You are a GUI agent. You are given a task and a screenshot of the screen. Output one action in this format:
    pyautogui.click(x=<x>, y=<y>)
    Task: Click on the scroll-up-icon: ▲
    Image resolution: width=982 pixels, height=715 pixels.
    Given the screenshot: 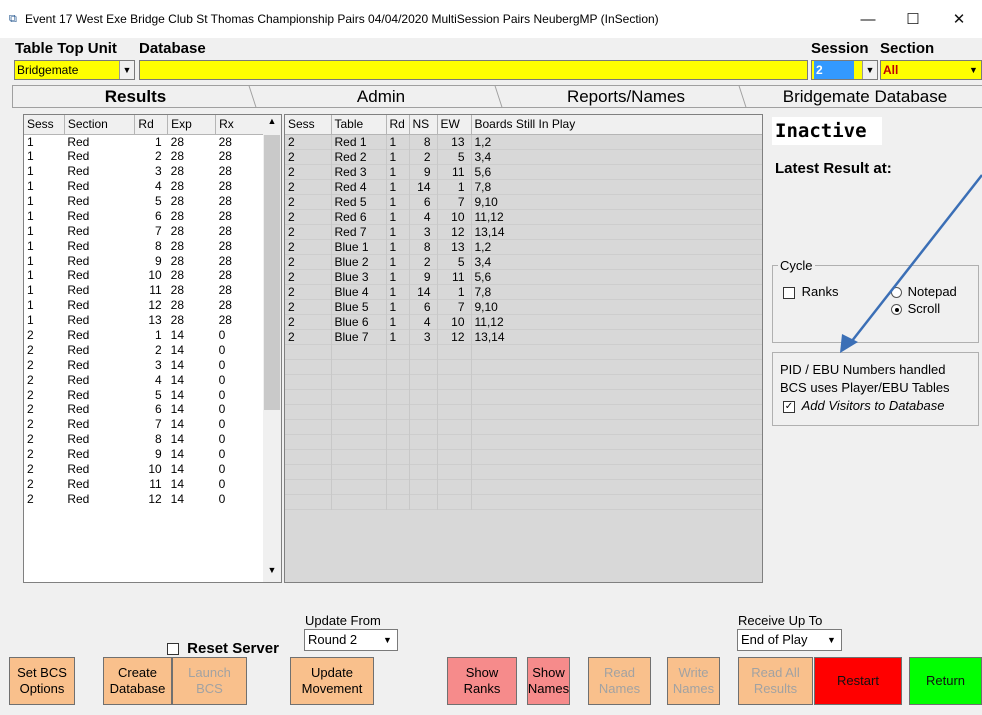 What is the action you would take?
    pyautogui.click(x=272, y=124)
    